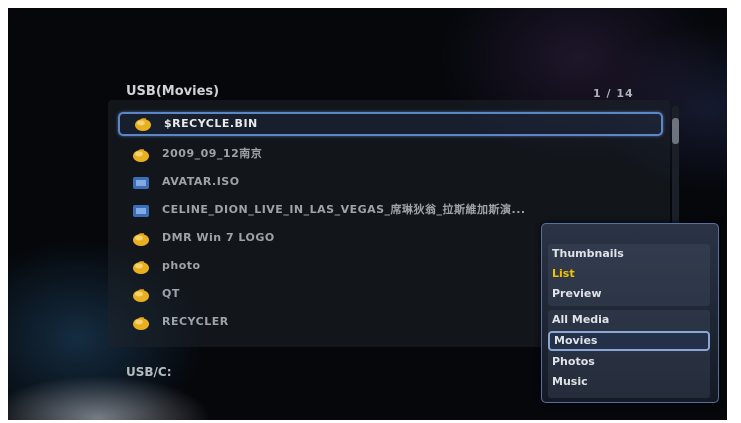 The image size is (741, 423). What do you see at coordinates (211, 123) in the screenshot?
I see `file-name: $RECYCLE.BIN` at bounding box center [211, 123].